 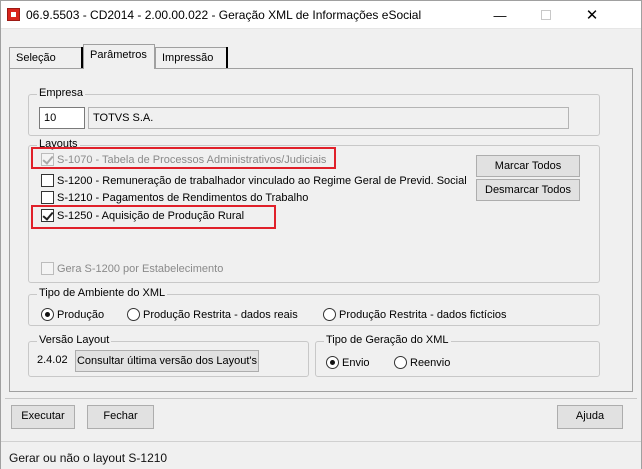 What do you see at coordinates (220, 314) in the screenshot?
I see `radio-label: Produção Restrita - dados reais` at bounding box center [220, 314].